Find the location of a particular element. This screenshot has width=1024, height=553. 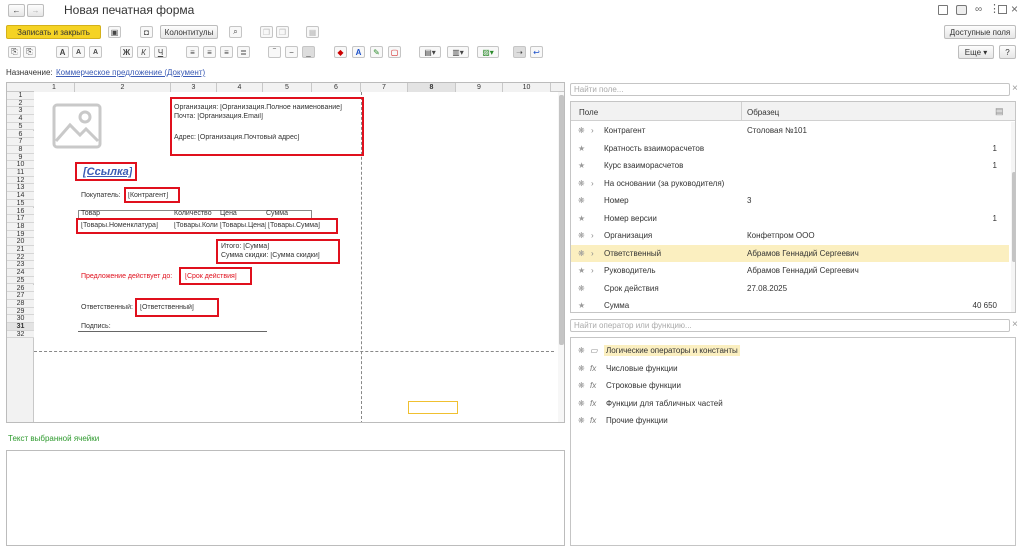

field-row: ❋ Срок действия 27.08.2025 is located at coordinates (790, 289).